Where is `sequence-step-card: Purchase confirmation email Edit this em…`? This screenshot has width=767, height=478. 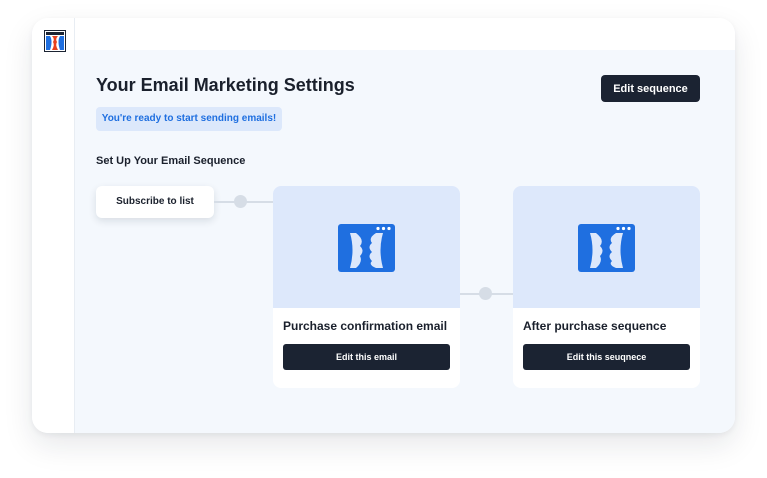 sequence-step-card: Purchase confirmation email Edit this em… is located at coordinates (366, 287).